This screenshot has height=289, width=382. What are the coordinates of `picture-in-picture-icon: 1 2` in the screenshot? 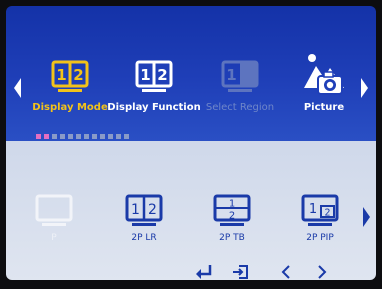 It's located at (320, 210).